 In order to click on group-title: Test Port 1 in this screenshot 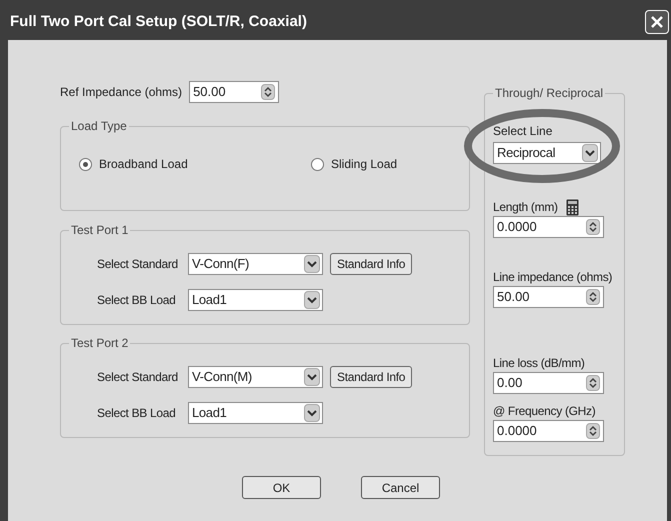, I will do `click(100, 230)`.